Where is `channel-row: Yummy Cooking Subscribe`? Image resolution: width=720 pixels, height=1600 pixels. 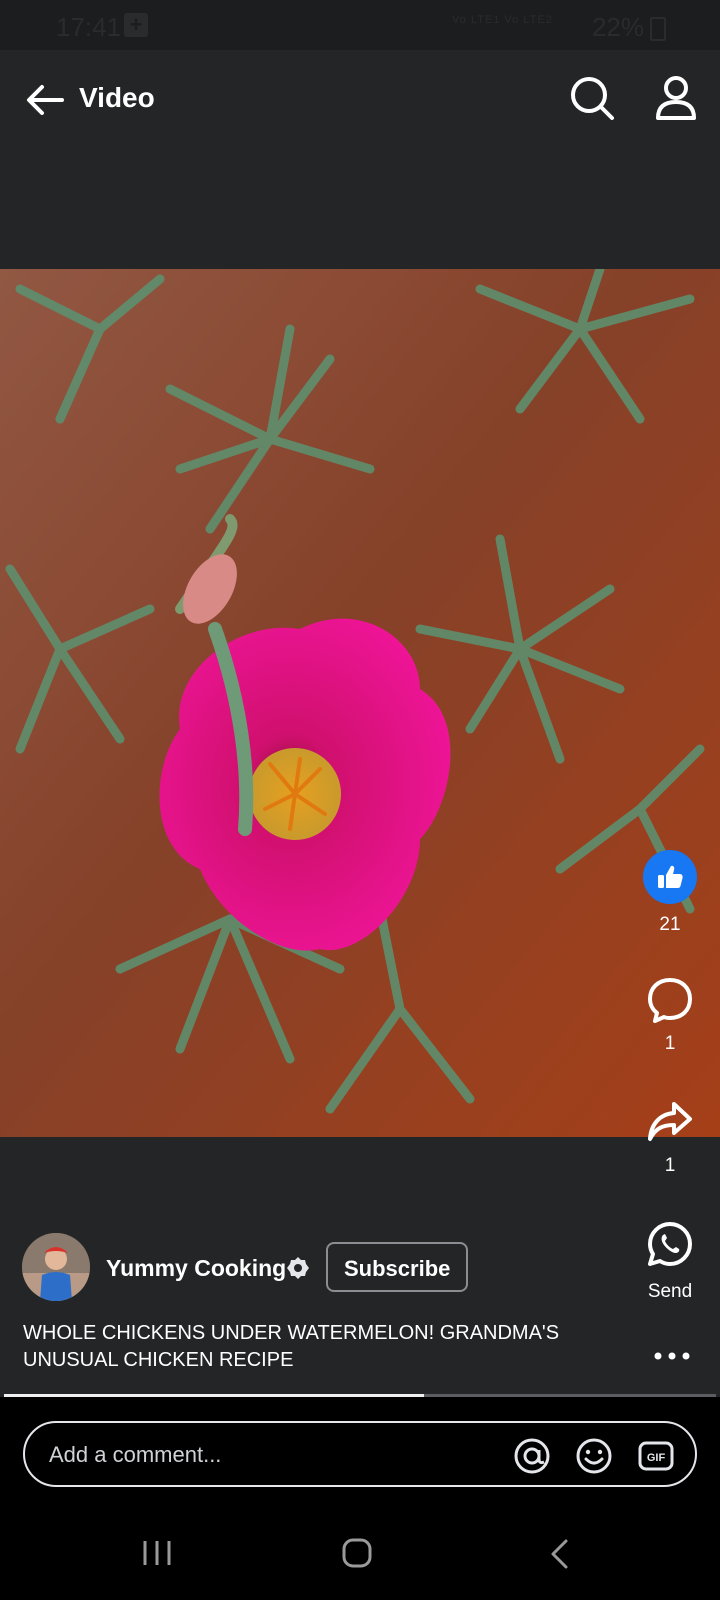
channel-row: Yummy Cooking Subscribe is located at coordinates (262, 1268).